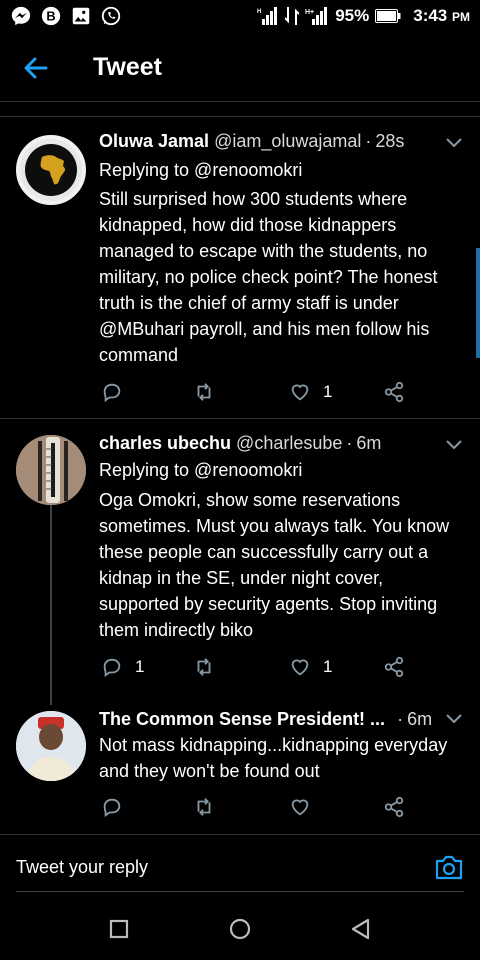 Image resolution: width=480 pixels, height=960 pixels. Describe the element at coordinates (21, 16) in the screenshot. I see `messenger-icon` at that location.